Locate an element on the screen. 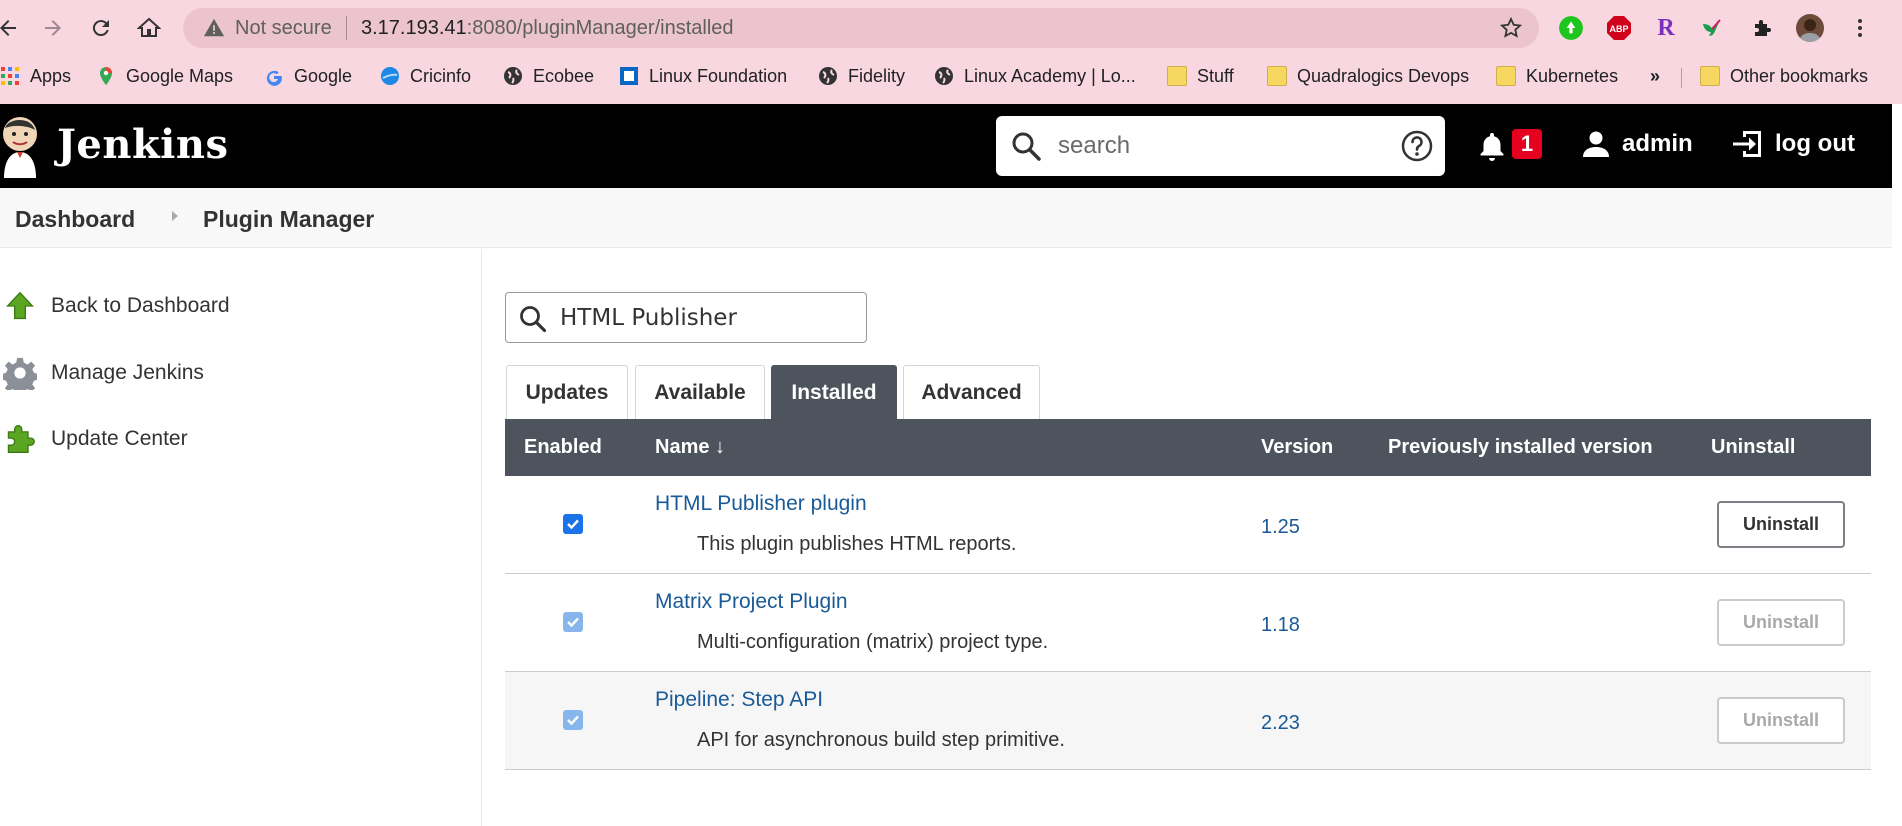 The height and width of the screenshot is (826, 1902). search-box is located at coordinates (1220, 146).